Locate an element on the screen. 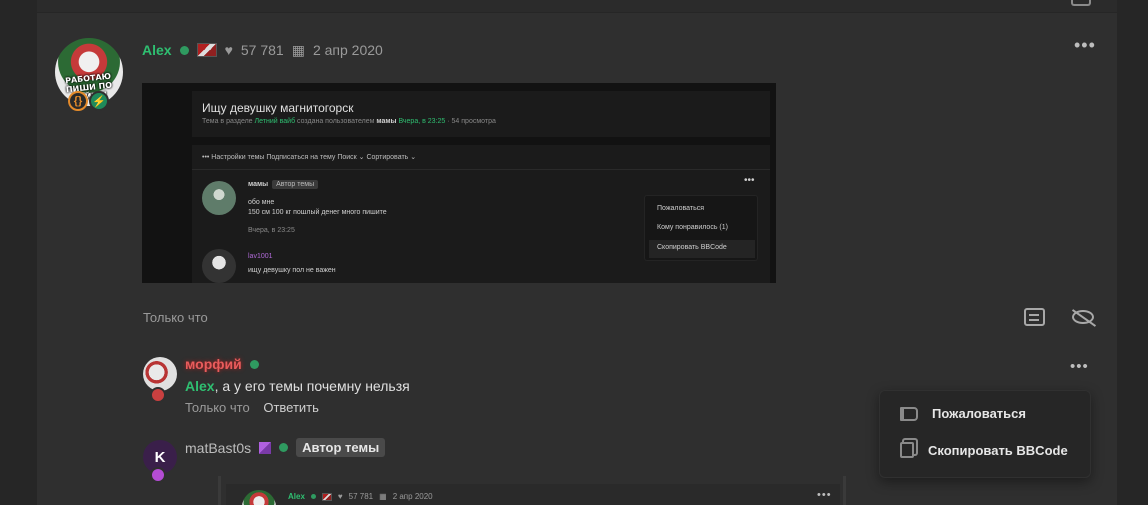 The height and width of the screenshot is (505, 1148). page-gutter-left is located at coordinates (18, 252).